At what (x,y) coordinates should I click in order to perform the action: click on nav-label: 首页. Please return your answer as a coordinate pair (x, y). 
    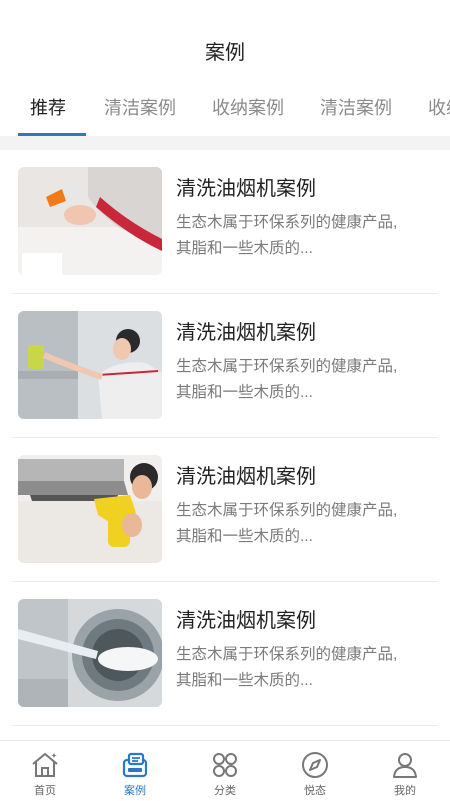
    Looking at the image, I should click on (45, 791).